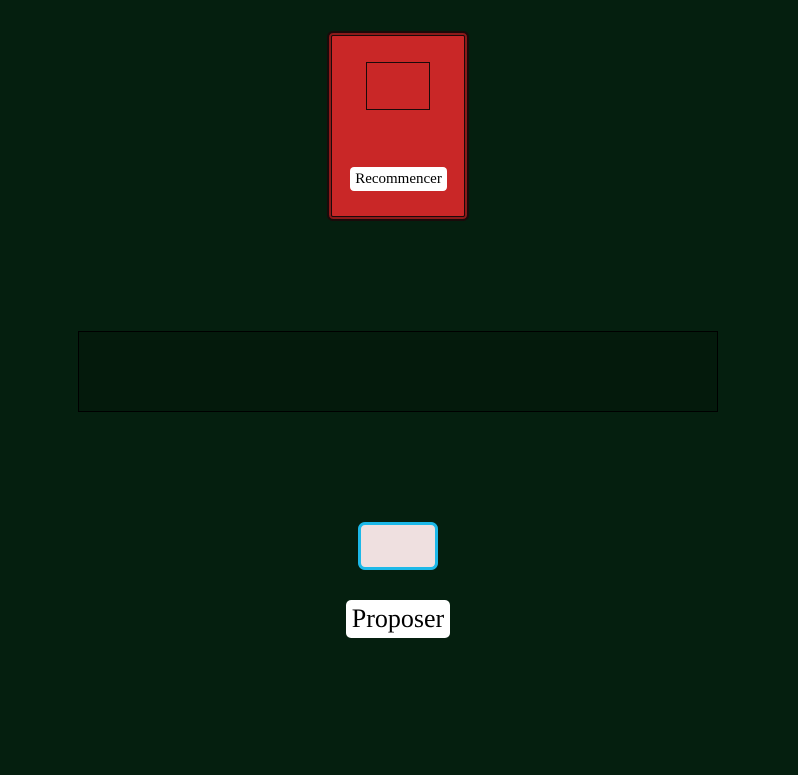 The width and height of the screenshot is (798, 775). What do you see at coordinates (398, 126) in the screenshot?
I see `card-deck: Recommencer` at bounding box center [398, 126].